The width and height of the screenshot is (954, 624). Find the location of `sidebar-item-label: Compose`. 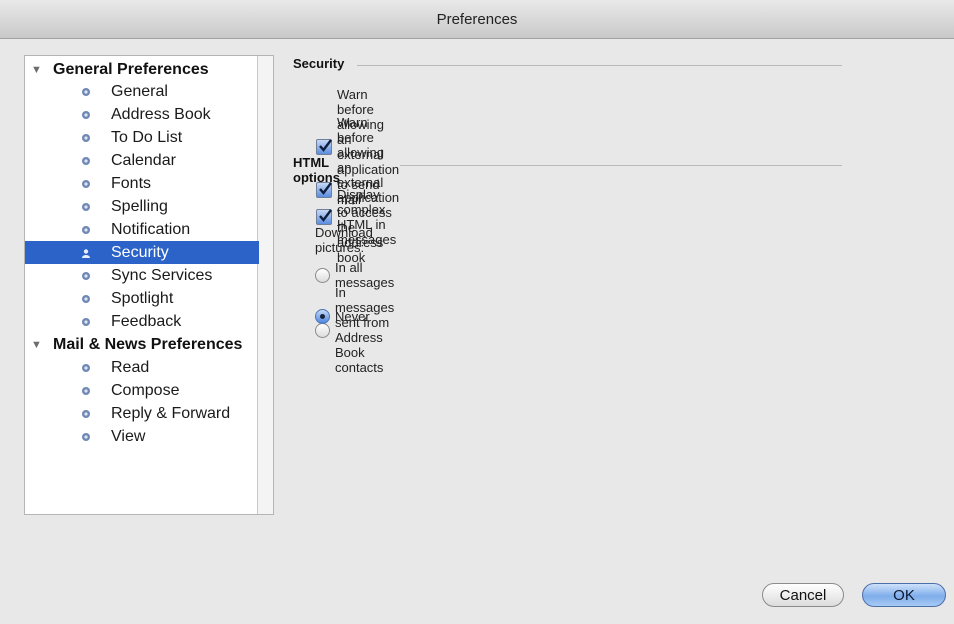

sidebar-item-label: Compose is located at coordinates (145, 390).